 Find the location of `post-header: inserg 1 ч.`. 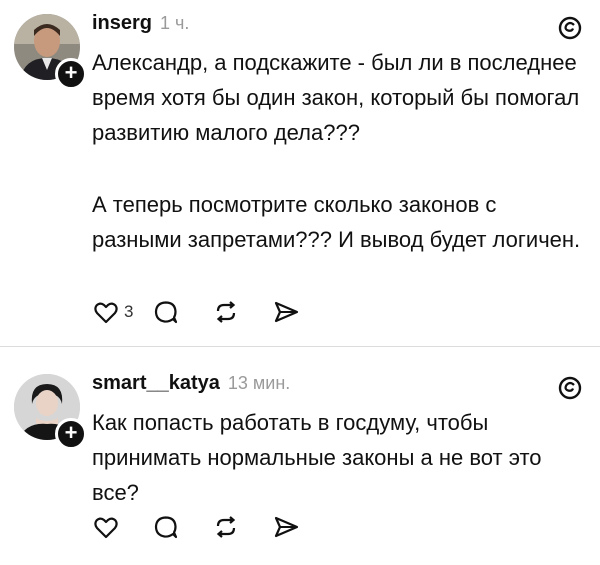

post-header: inserg 1 ч. is located at coordinates (140, 23).